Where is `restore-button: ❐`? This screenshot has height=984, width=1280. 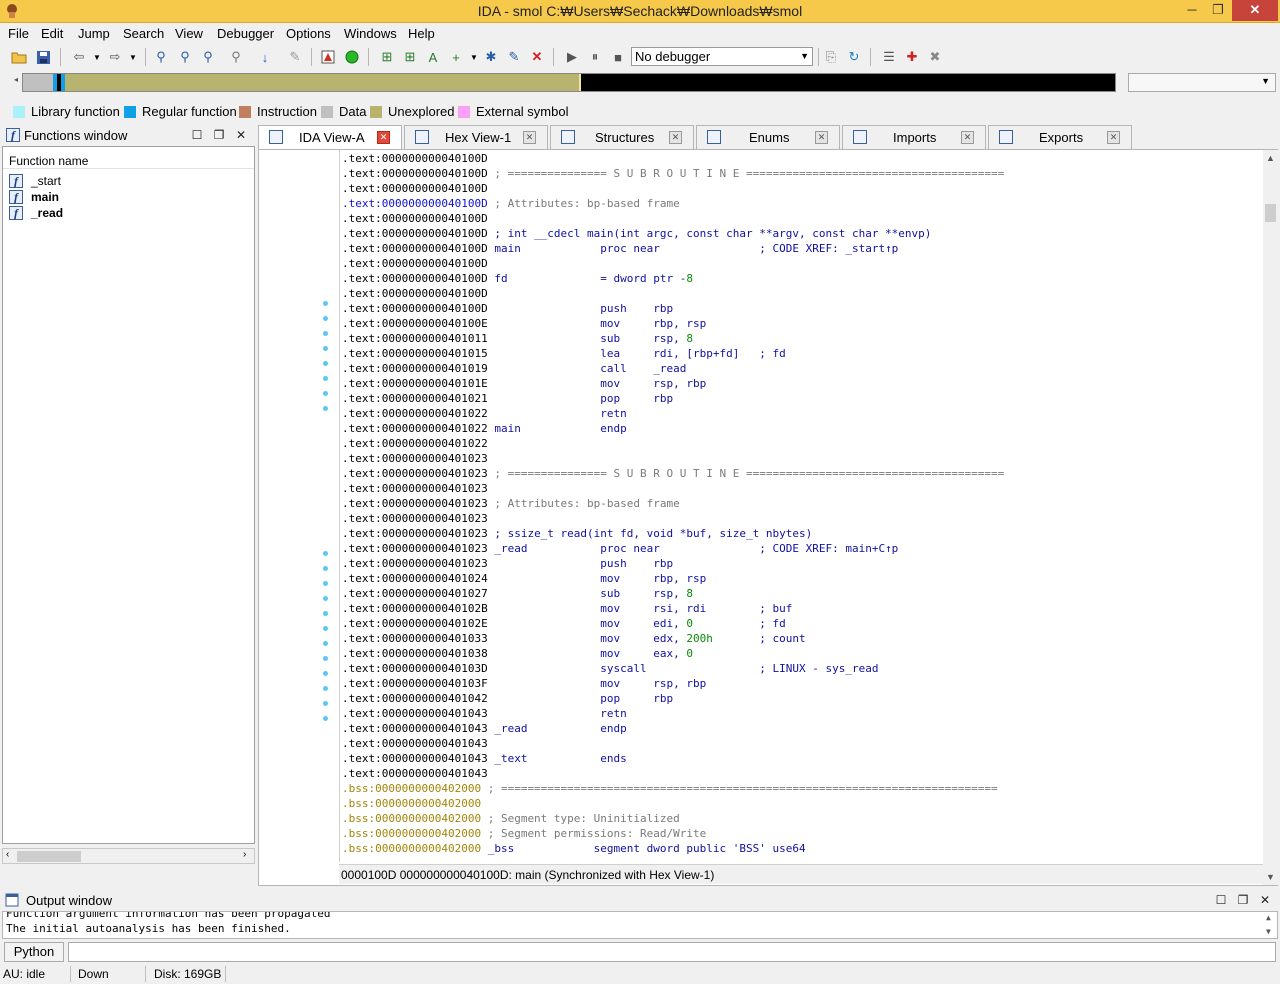 restore-button: ❐ is located at coordinates (1218, 10).